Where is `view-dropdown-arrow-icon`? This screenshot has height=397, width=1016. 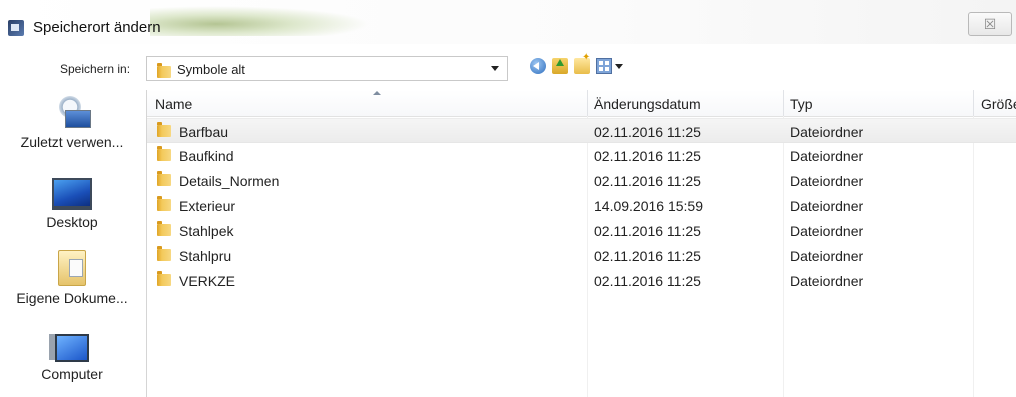
view-dropdown-arrow-icon is located at coordinates (619, 66).